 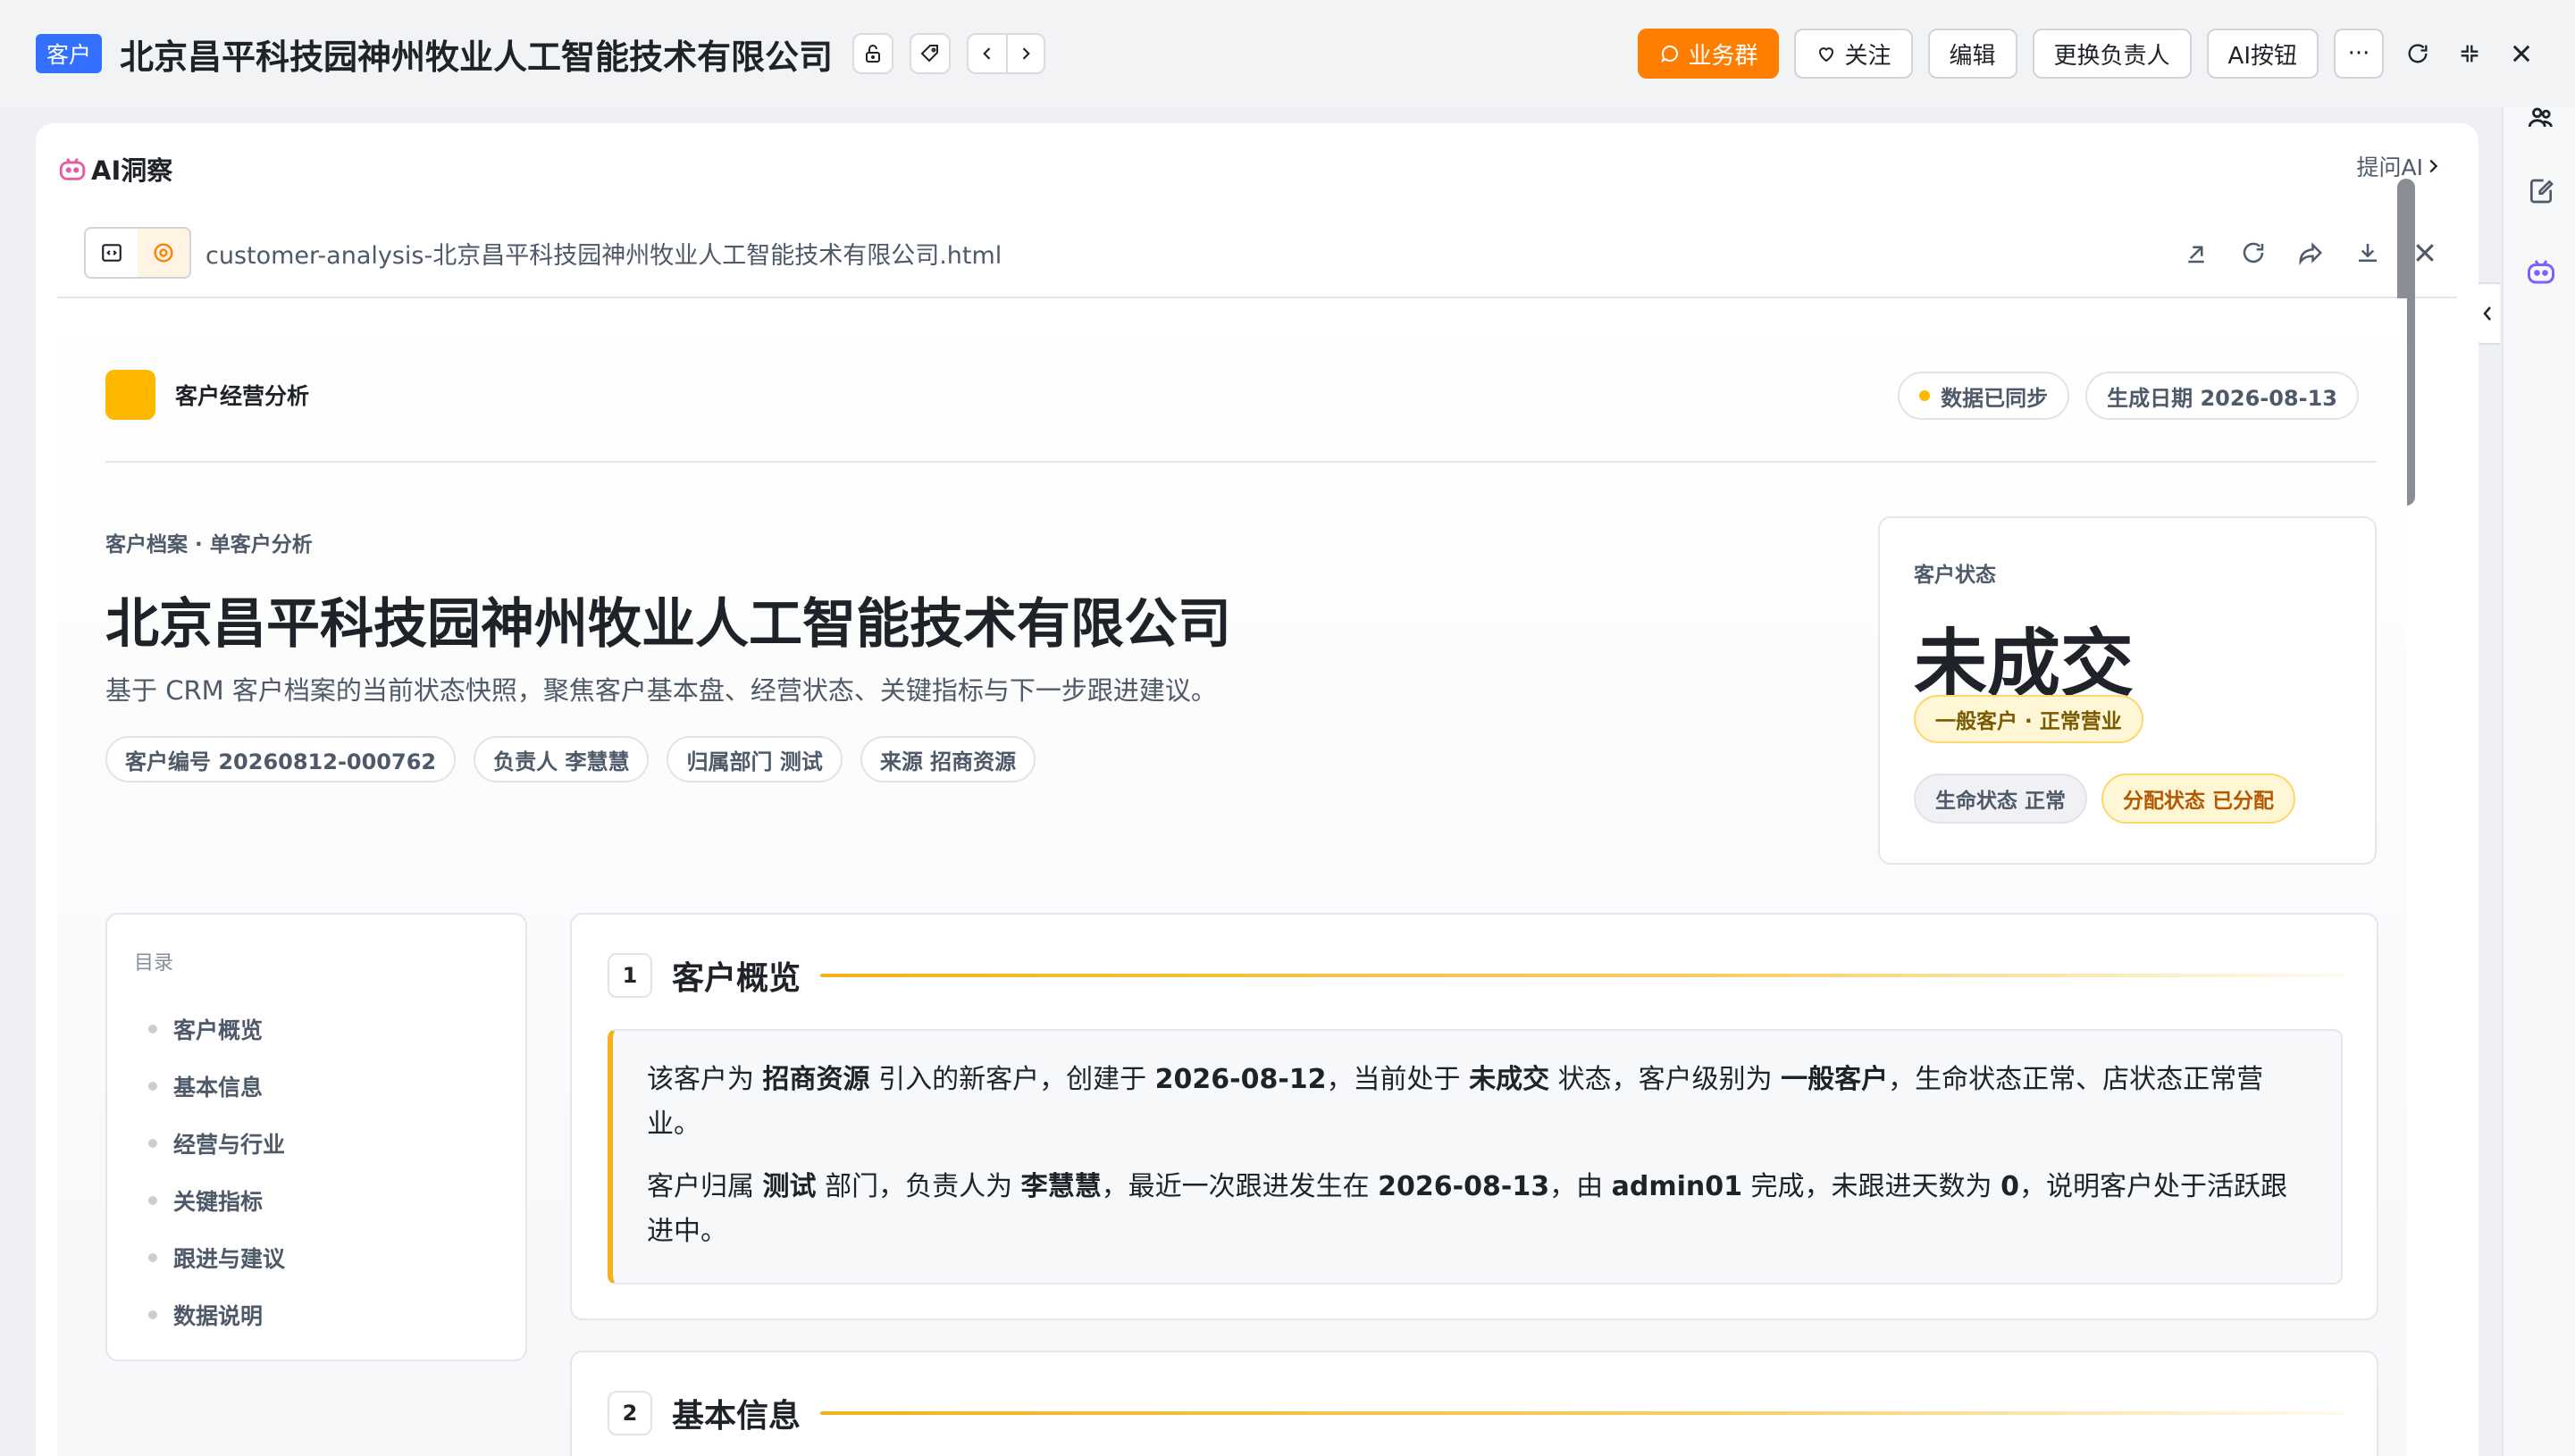 I want to click on eye-icon, so click(x=164, y=253).